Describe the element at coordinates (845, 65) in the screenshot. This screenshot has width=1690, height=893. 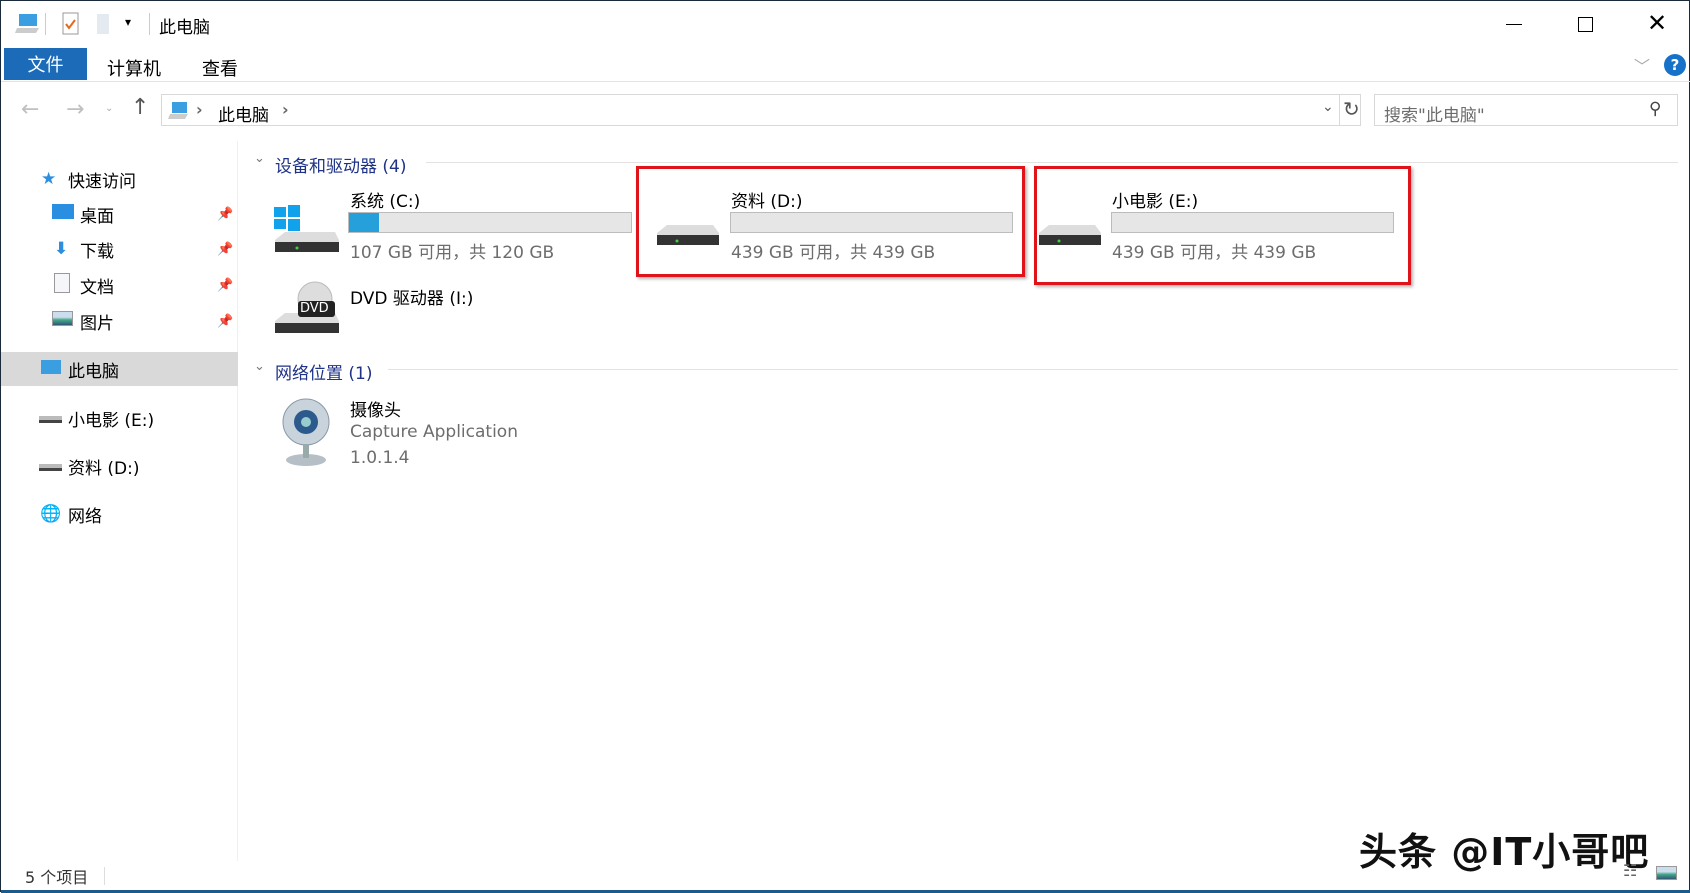
I see `ribbon` at that location.